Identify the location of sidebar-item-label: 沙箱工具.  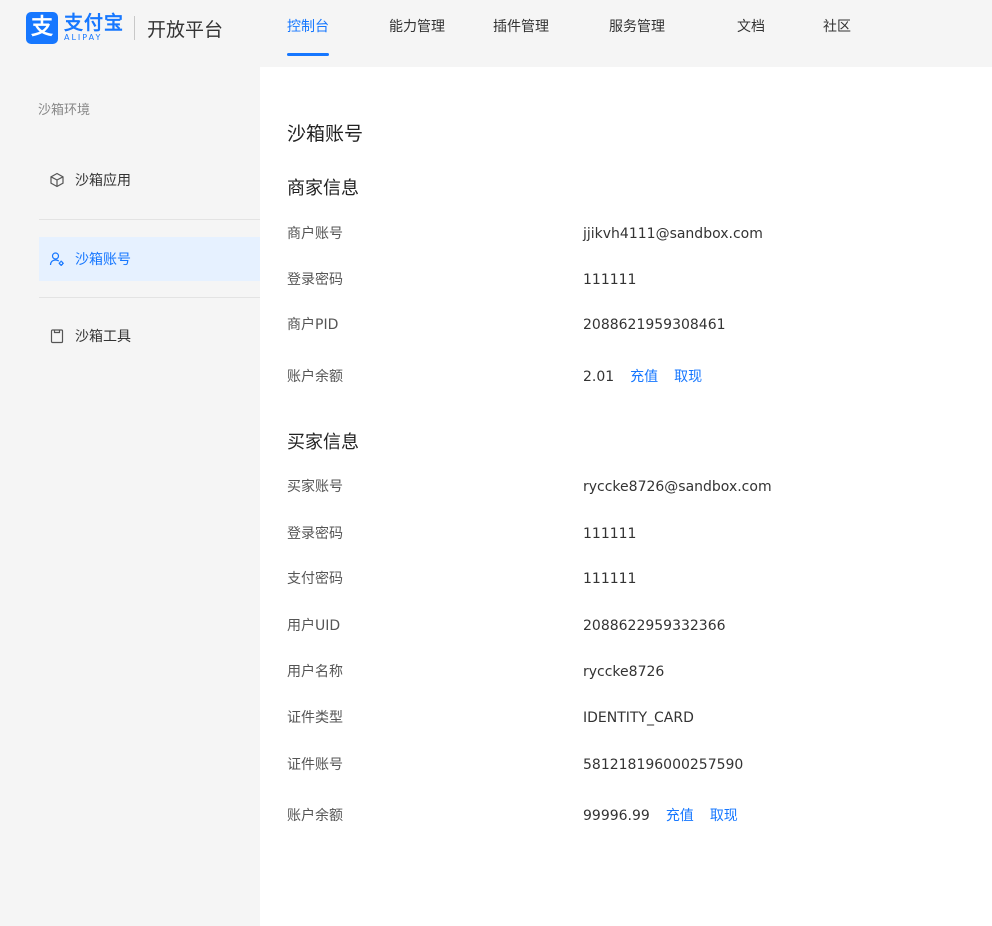
(103, 337).